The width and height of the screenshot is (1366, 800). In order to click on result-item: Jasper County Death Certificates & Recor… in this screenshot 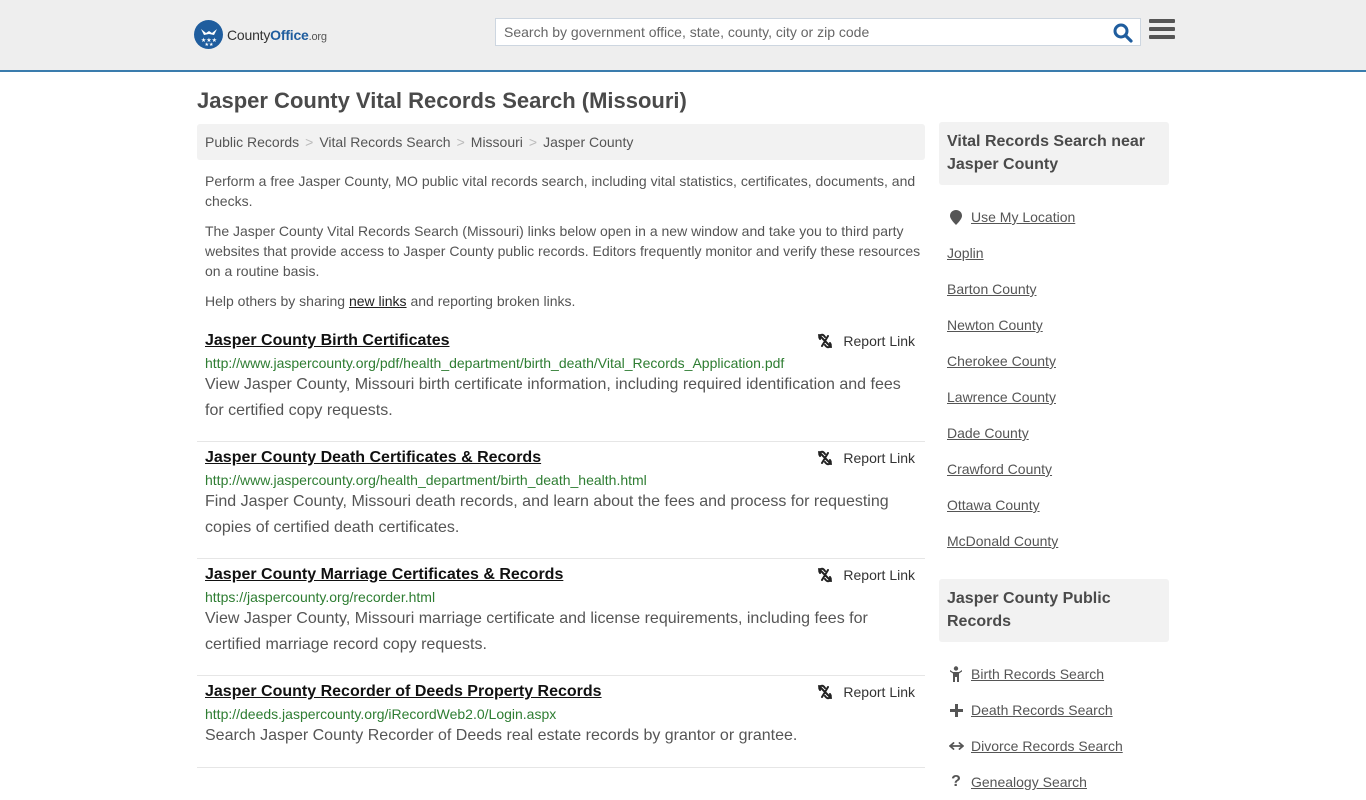, I will do `click(561, 500)`.